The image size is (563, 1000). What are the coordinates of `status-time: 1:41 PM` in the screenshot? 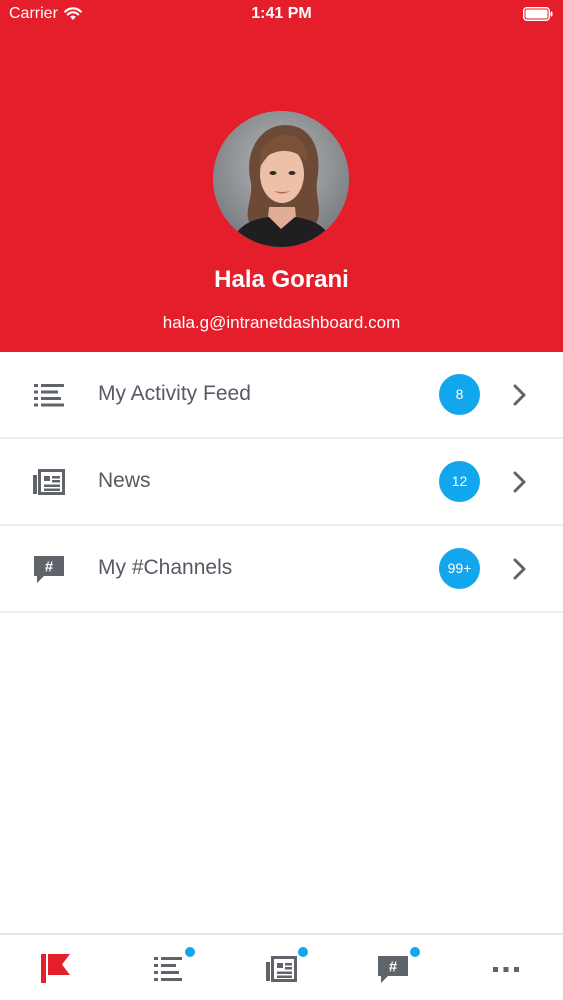 It's located at (281, 13).